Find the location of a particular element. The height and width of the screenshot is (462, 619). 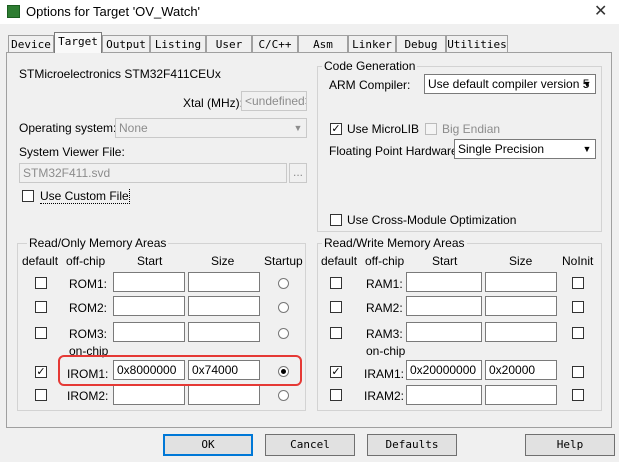

ok-button: OK is located at coordinates (208, 445).